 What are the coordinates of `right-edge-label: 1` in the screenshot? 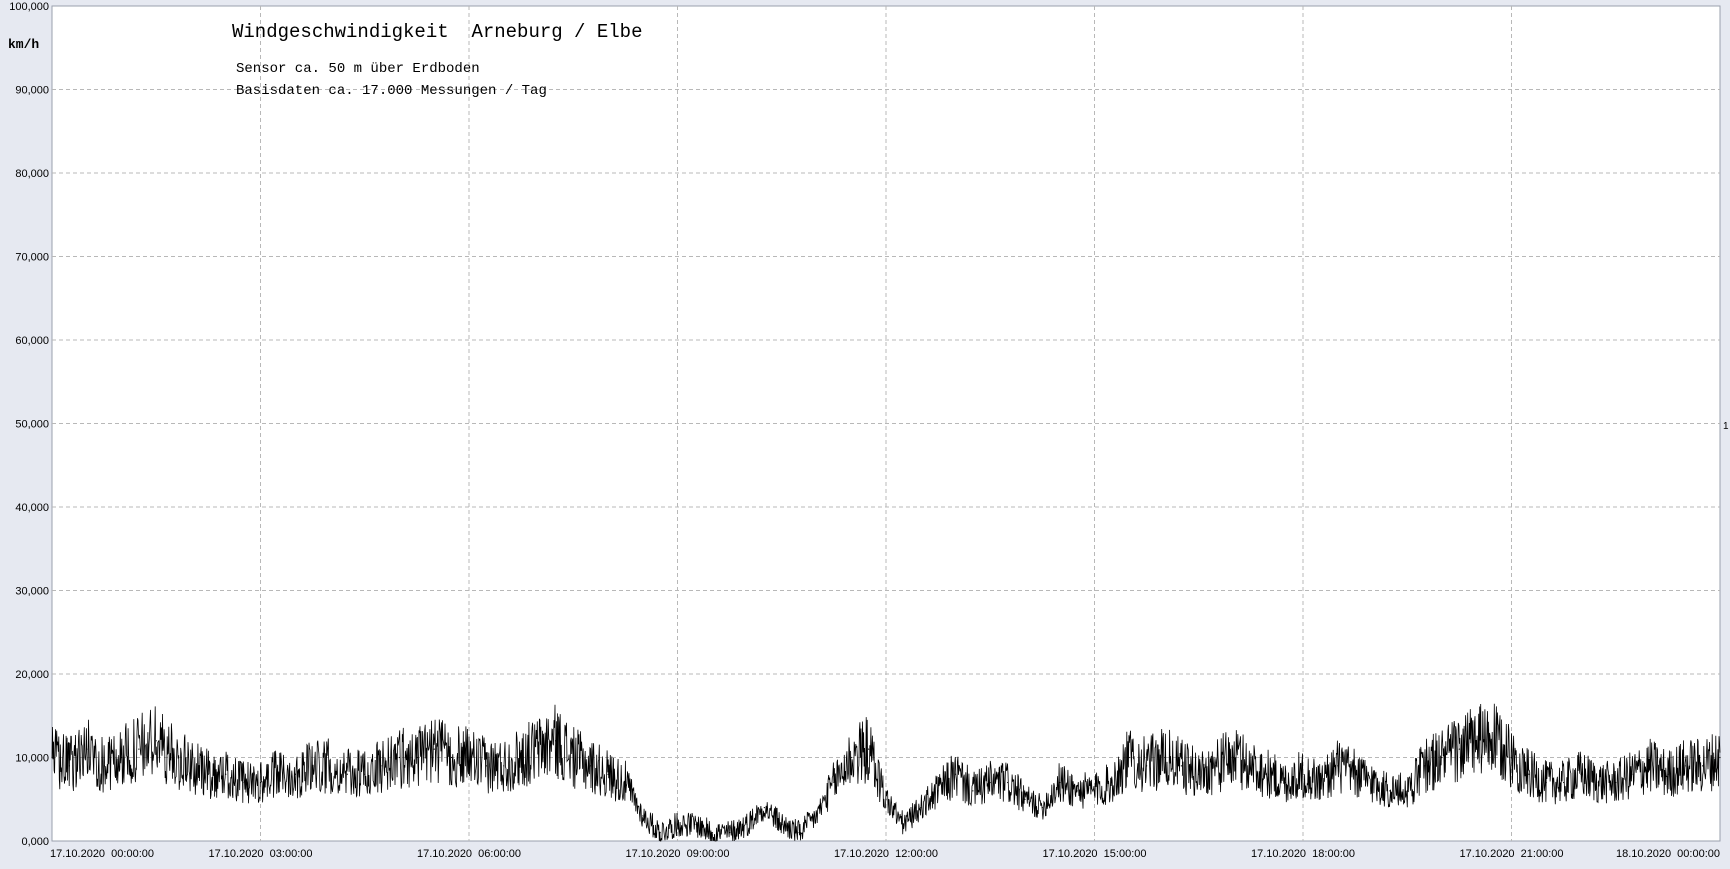 It's located at (1726, 426).